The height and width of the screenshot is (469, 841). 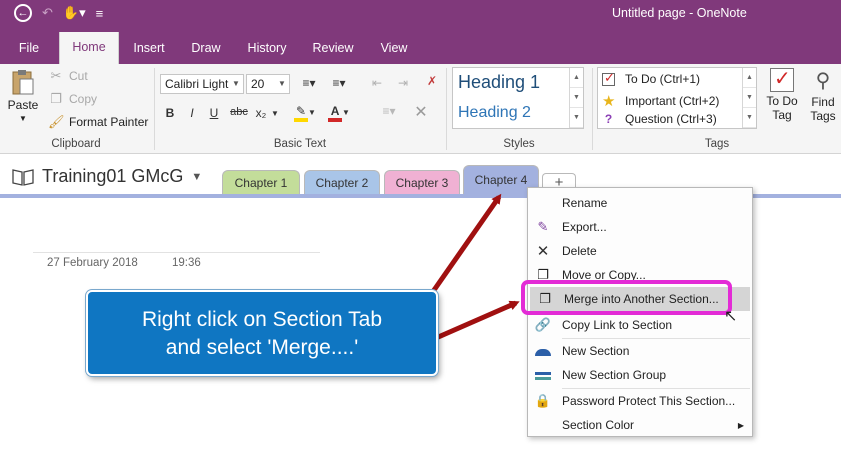 What do you see at coordinates (465, 244) in the screenshot?
I see `arrow-to-section-tab` at bounding box center [465, 244].